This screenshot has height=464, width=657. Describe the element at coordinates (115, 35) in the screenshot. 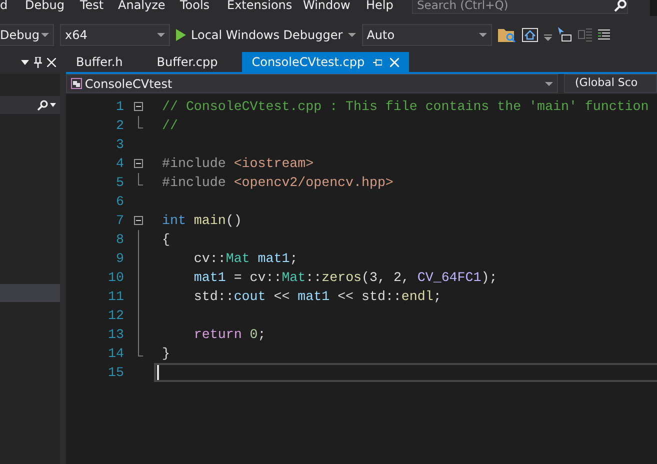

I see `platform-dropdown: x64` at that location.